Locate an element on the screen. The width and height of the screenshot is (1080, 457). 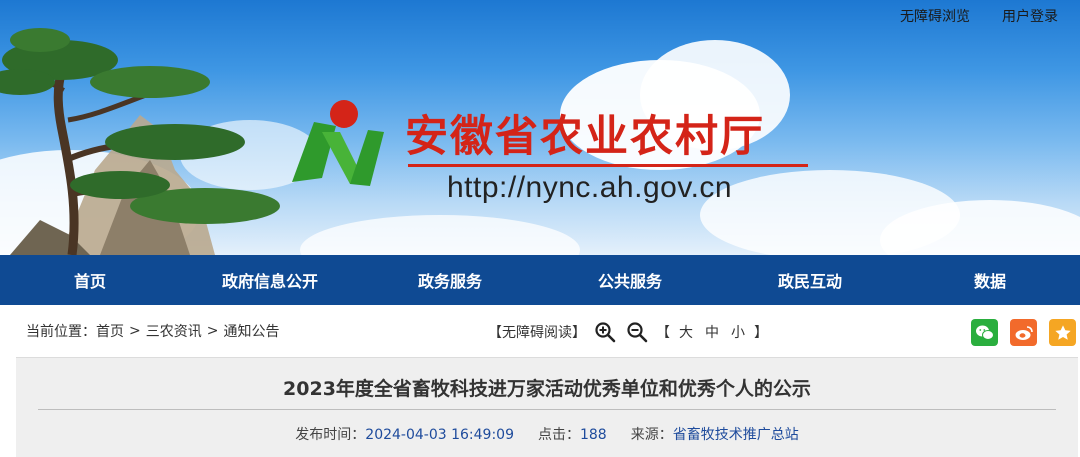
site-title: 安徽省农业农村厅 is located at coordinates (585, 137).